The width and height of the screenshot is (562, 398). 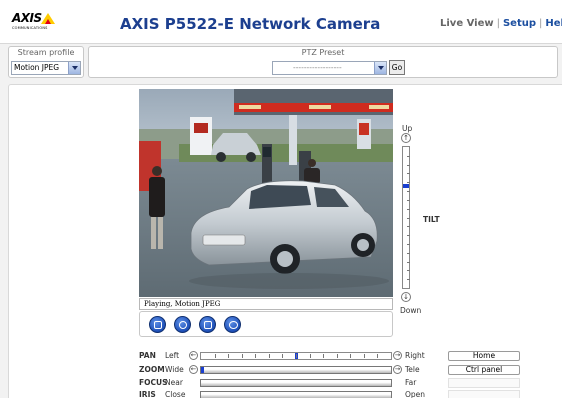 What do you see at coordinates (27, 18) in the screenshot?
I see `logo-wordmark: AXIS` at bounding box center [27, 18].